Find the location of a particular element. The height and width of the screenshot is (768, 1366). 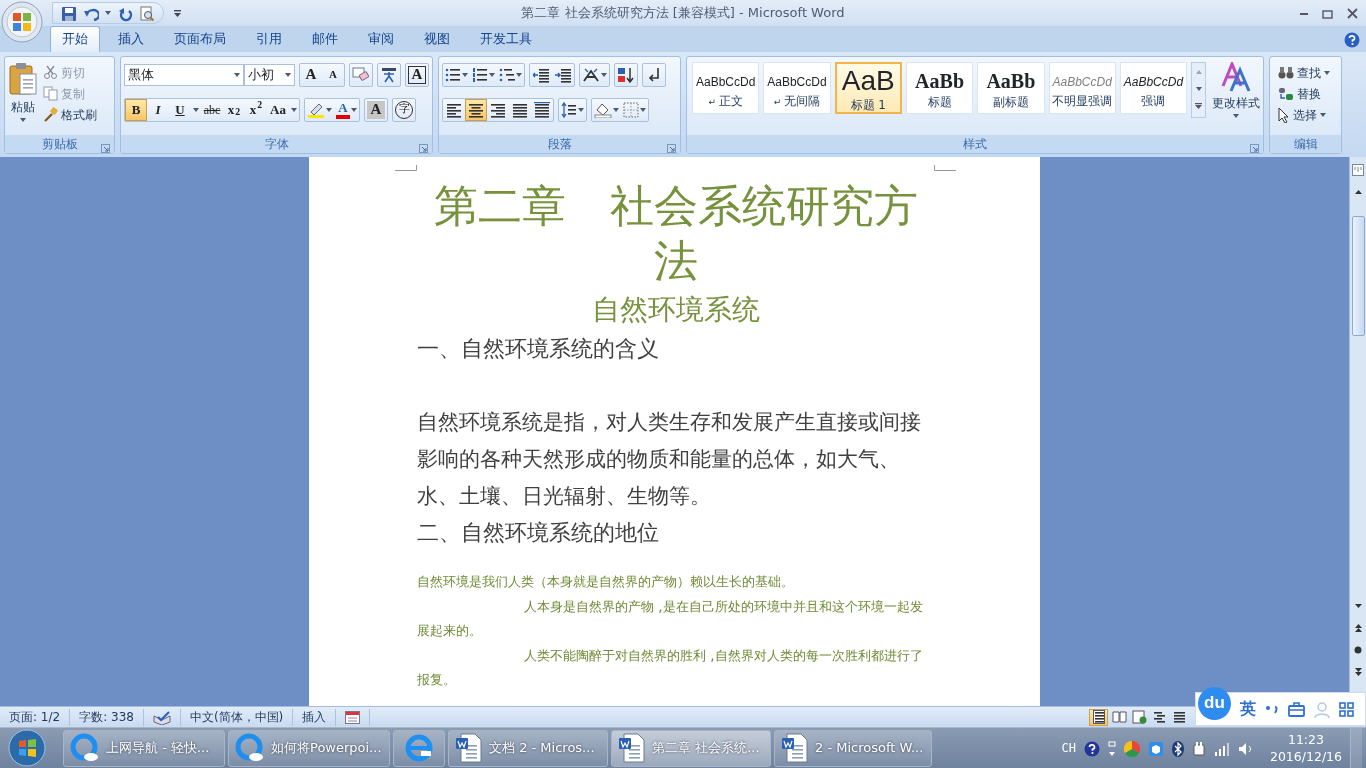

change-styles-button: 更改样式 is located at coordinates (1235, 90).